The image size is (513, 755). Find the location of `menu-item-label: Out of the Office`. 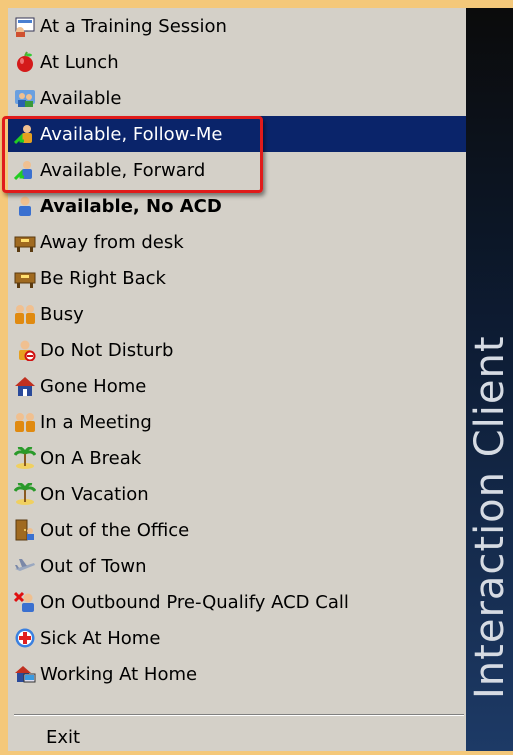

menu-item-label: Out of the Office is located at coordinates (115, 530).